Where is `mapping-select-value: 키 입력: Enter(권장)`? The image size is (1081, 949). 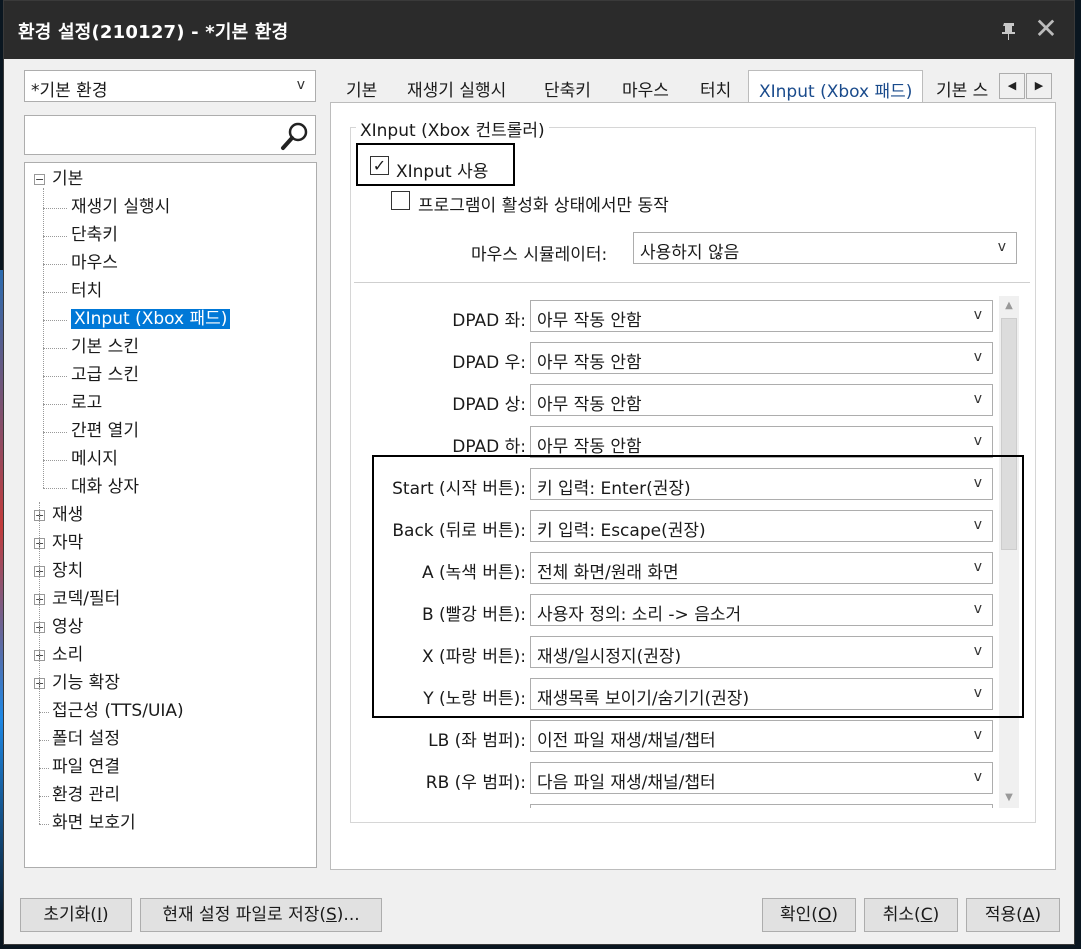 mapping-select-value: 키 입력: Enter(권장) is located at coordinates (614, 489).